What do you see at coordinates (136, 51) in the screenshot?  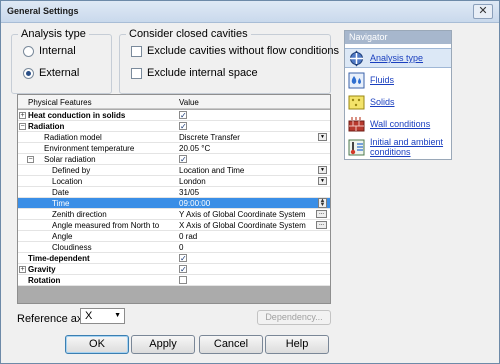 I see `exclude-cavities-box` at bounding box center [136, 51].